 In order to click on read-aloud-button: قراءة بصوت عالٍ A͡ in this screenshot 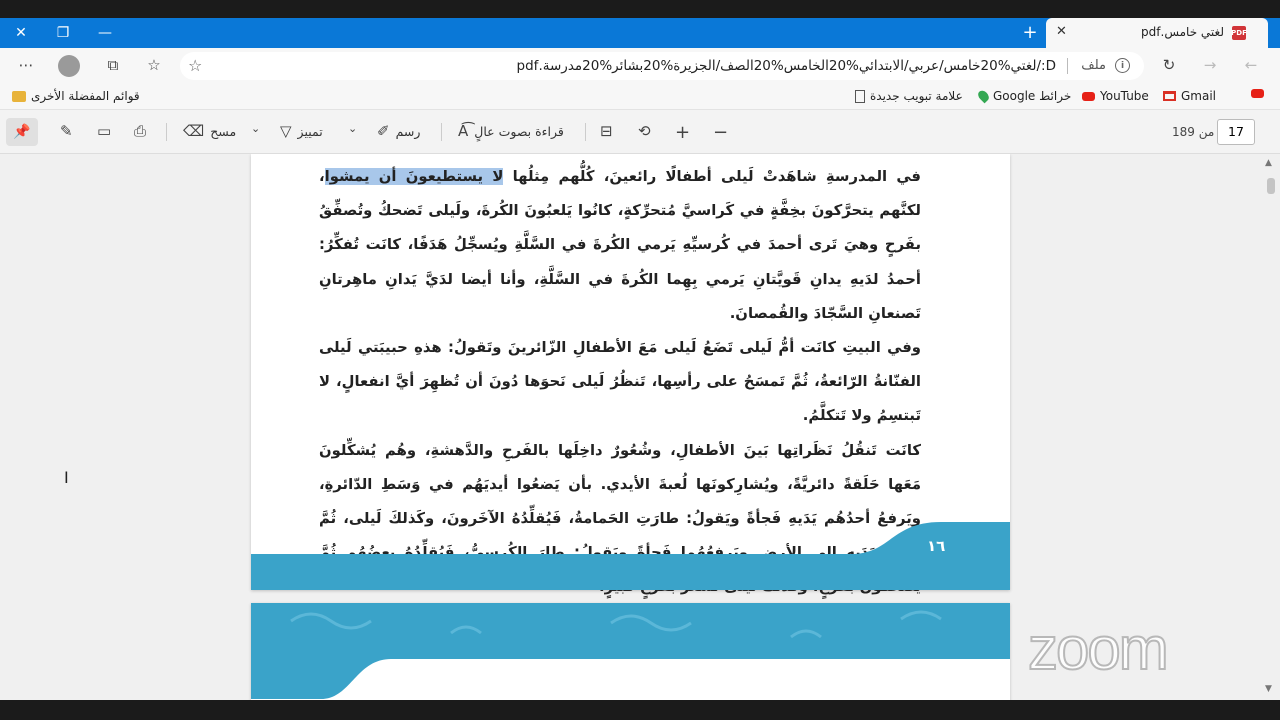, I will do `click(511, 131)`.